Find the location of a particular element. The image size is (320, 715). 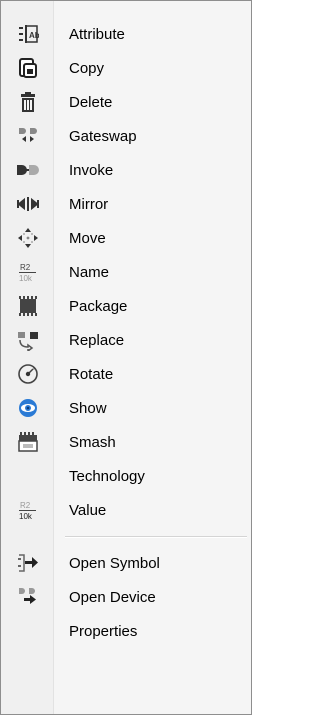

menu-item-label: Replace is located at coordinates (97, 340).